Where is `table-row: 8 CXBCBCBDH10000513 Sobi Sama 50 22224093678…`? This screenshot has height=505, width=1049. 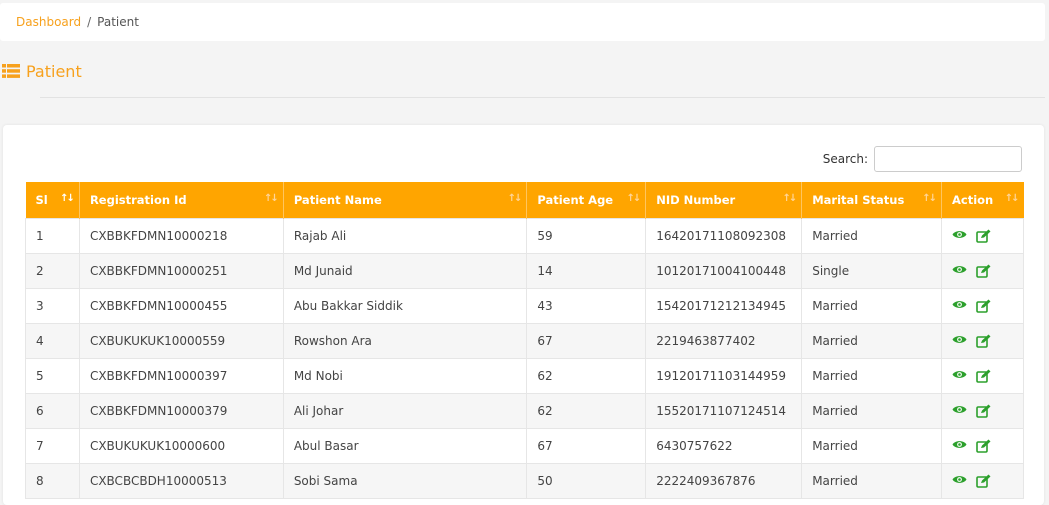
table-row: 8 CXBCBCBDH10000513 Sobi Sama 50 22224093678… is located at coordinates (524, 480).